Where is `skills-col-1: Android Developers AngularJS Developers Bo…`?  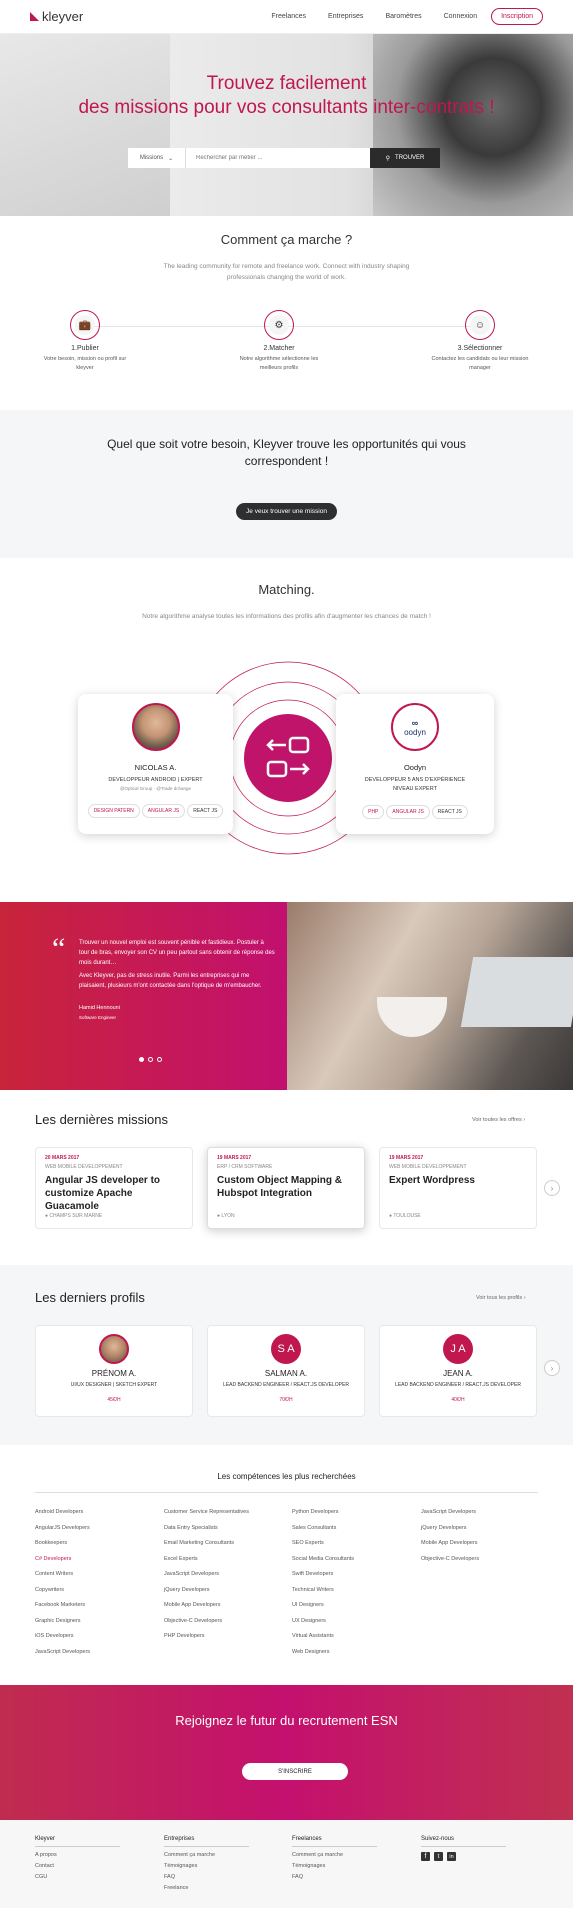 skills-col-1: Android Developers AngularJS Developers Bo… is located at coordinates (95, 1586).